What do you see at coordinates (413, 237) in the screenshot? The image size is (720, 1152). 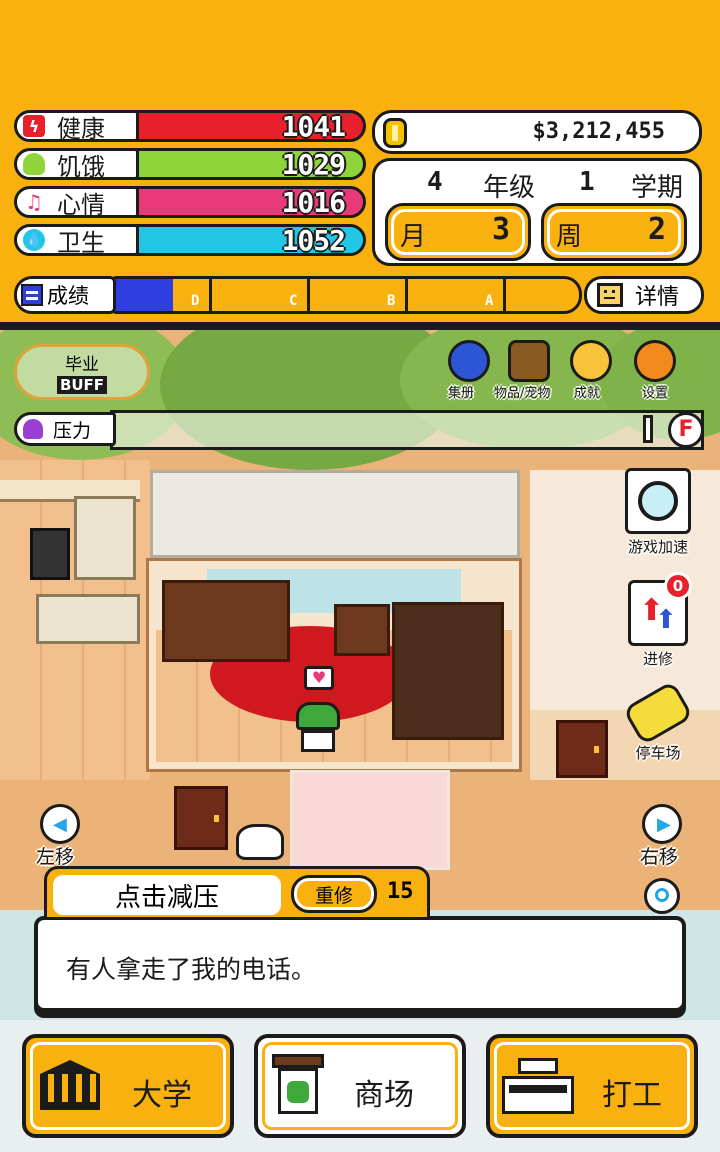 I see `month-label: 月` at bounding box center [413, 237].